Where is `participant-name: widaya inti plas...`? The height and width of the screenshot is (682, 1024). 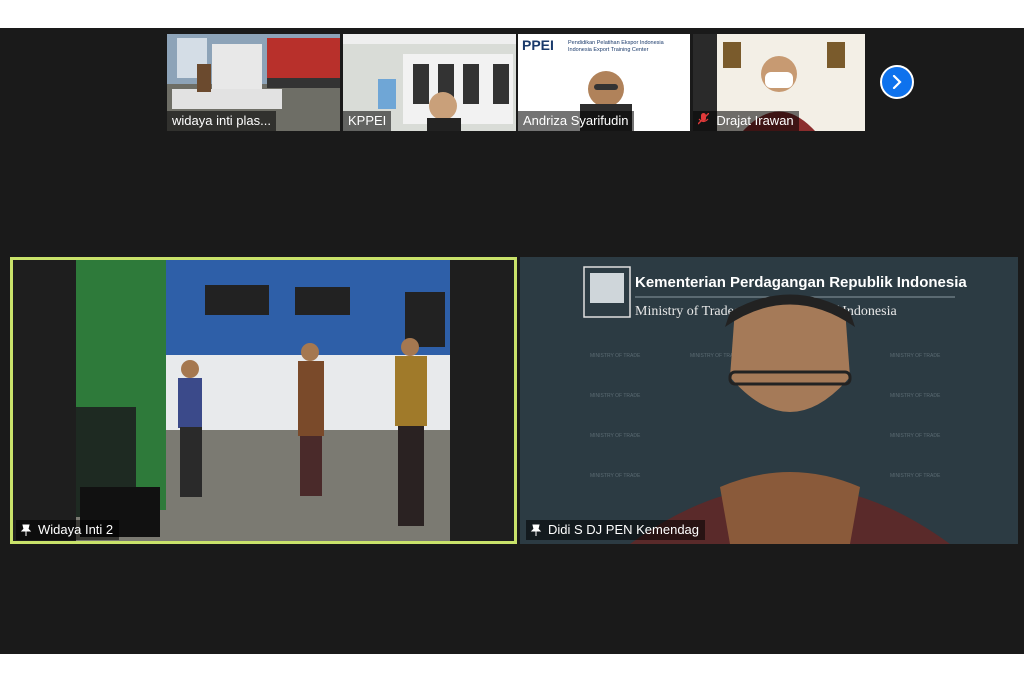
participant-name: widaya inti plas... is located at coordinates (221, 121).